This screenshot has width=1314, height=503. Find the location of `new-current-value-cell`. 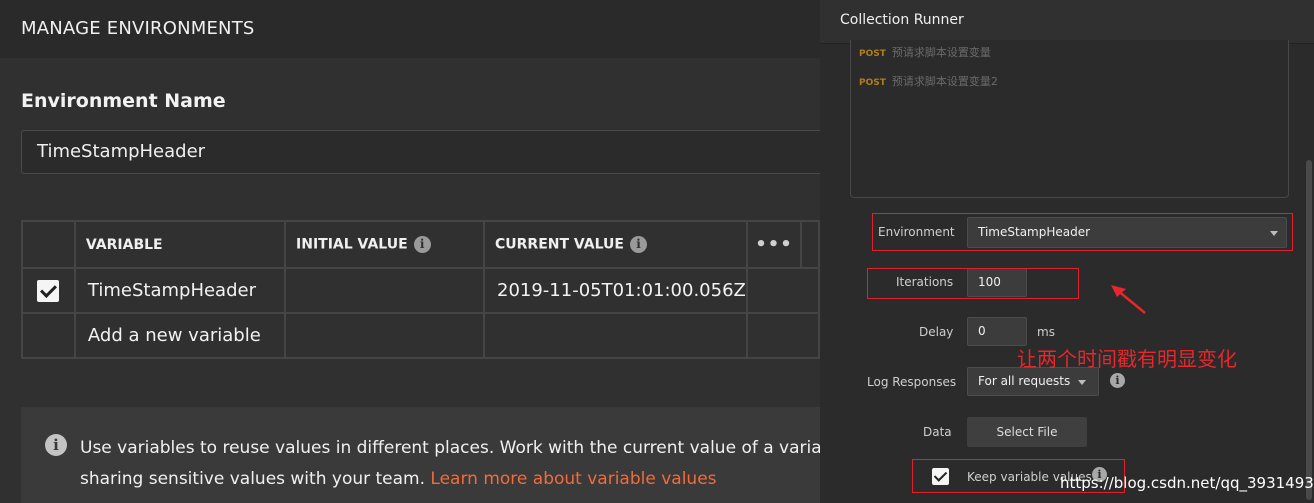

new-current-value-cell is located at coordinates (615, 335).